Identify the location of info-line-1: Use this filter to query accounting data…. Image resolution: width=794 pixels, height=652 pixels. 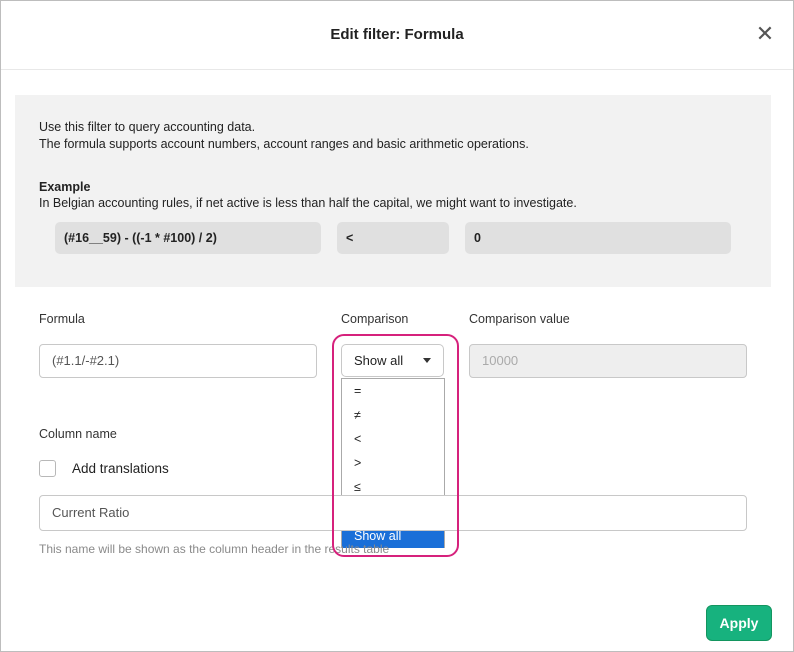
(147, 127).